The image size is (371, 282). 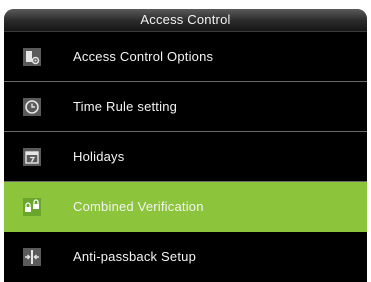 What do you see at coordinates (99, 156) in the screenshot?
I see `menu-item-label: Holidays` at bounding box center [99, 156].